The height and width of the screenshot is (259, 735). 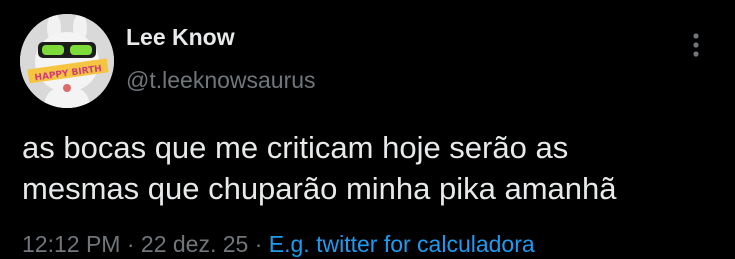 I want to click on avatar-illustration: HAPPY BIRTH, so click(x=67, y=61).